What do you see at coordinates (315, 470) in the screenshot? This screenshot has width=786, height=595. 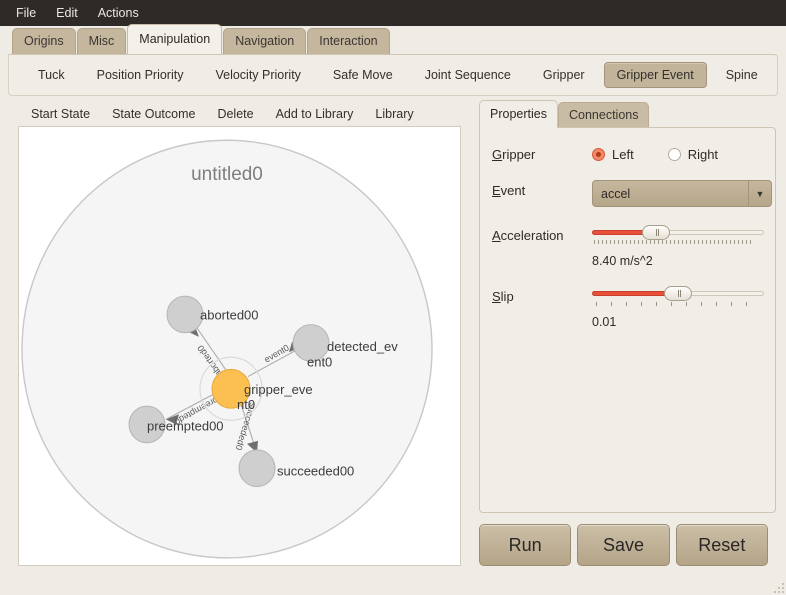 I see `node-label-succeeded: succeeded00` at bounding box center [315, 470].